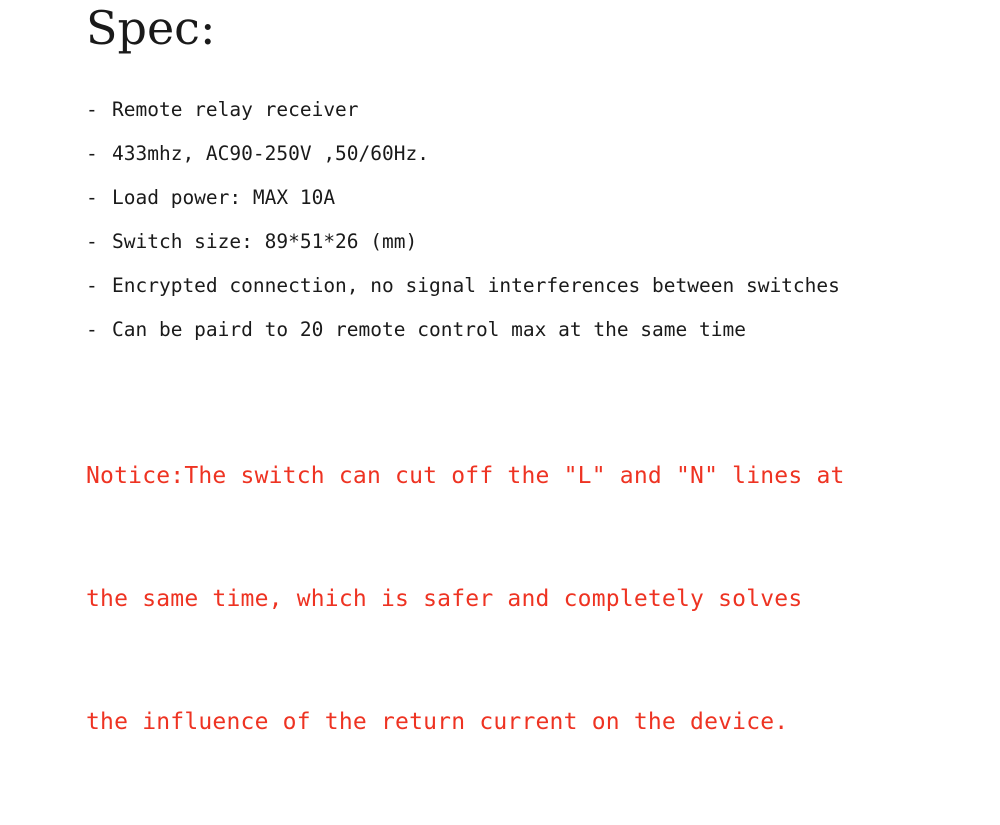 The width and height of the screenshot is (1000, 825). I want to click on list-item: - 433mhz, AC90-250V ,50/60Hz., so click(526, 154).